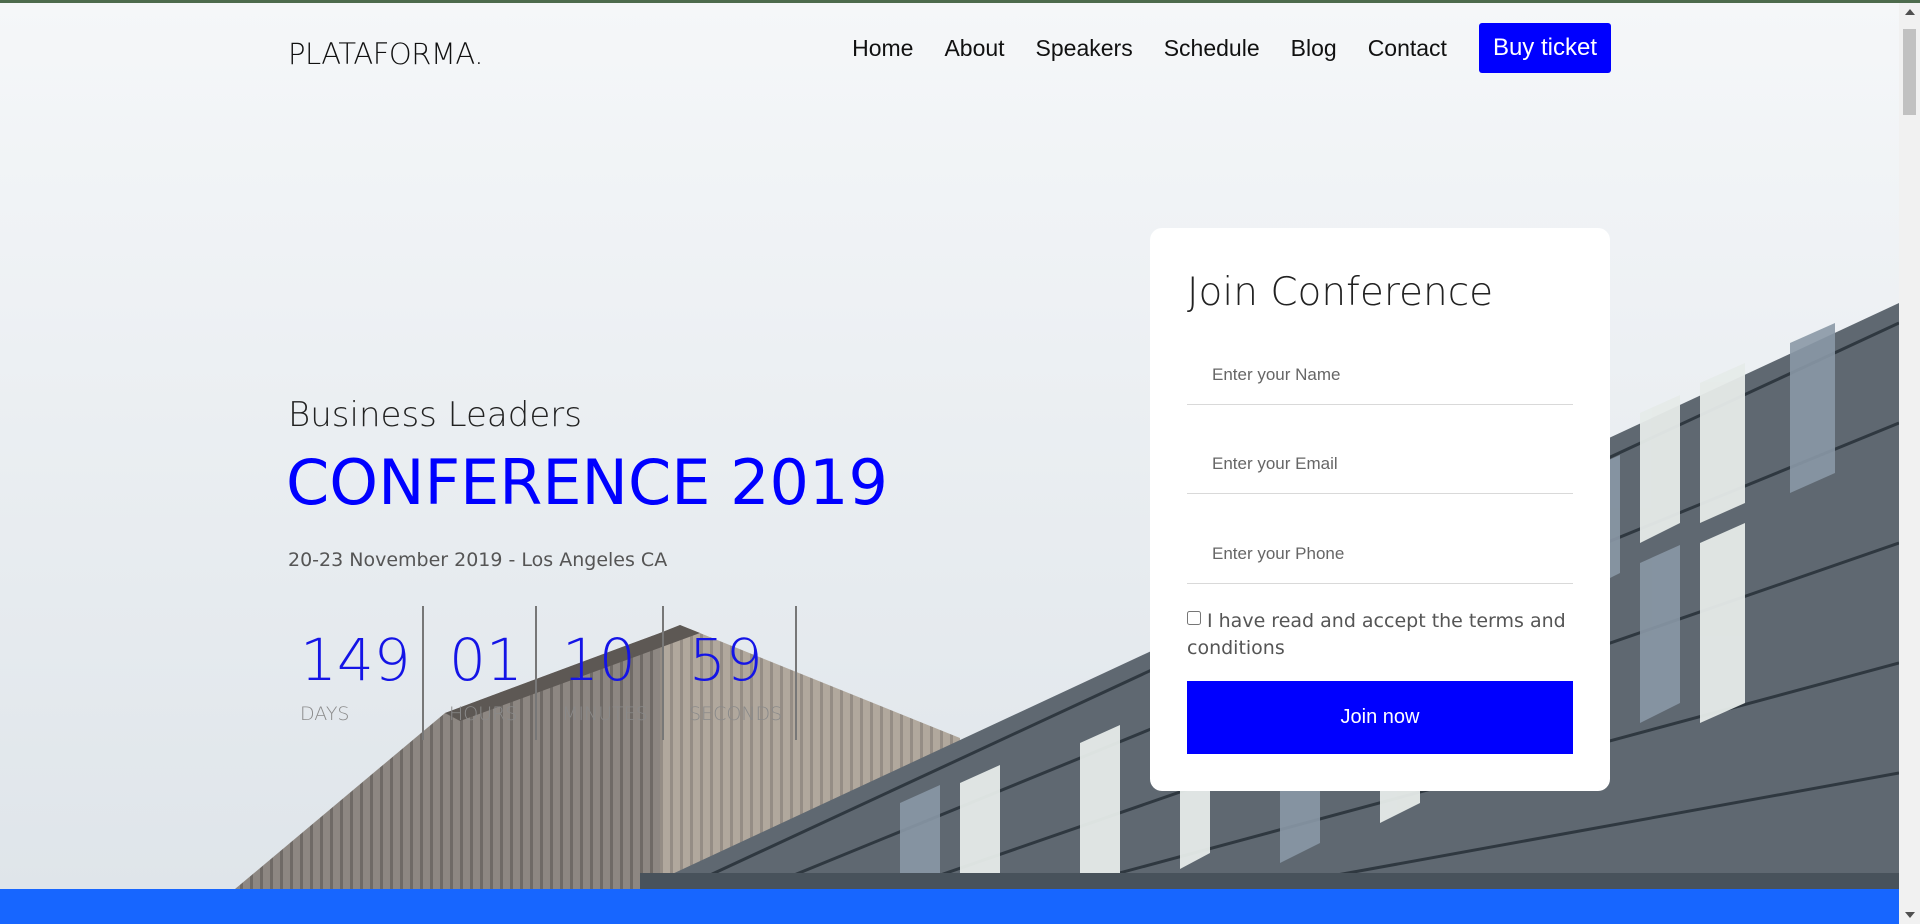 The image size is (1920, 924). I want to click on terms-checkbox, so click(1194, 618).